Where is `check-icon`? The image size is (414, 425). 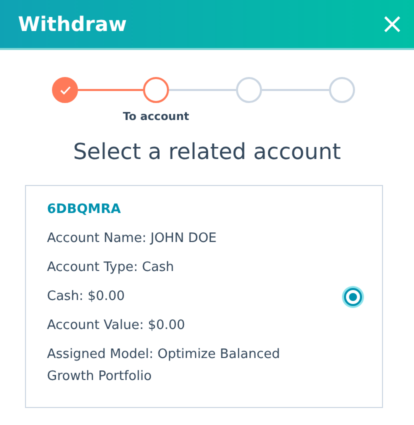
check-icon is located at coordinates (65, 90).